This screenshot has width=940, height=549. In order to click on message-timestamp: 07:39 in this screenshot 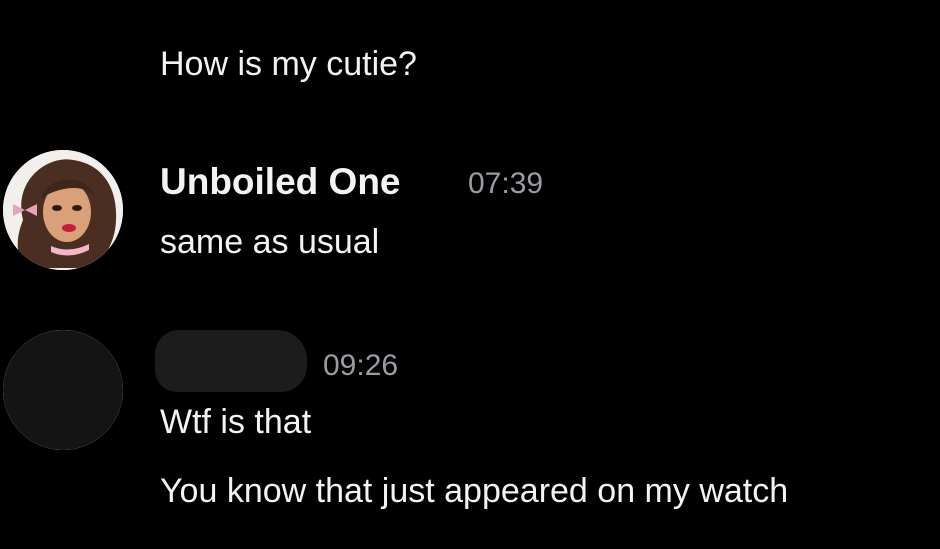, I will do `click(505, 184)`.